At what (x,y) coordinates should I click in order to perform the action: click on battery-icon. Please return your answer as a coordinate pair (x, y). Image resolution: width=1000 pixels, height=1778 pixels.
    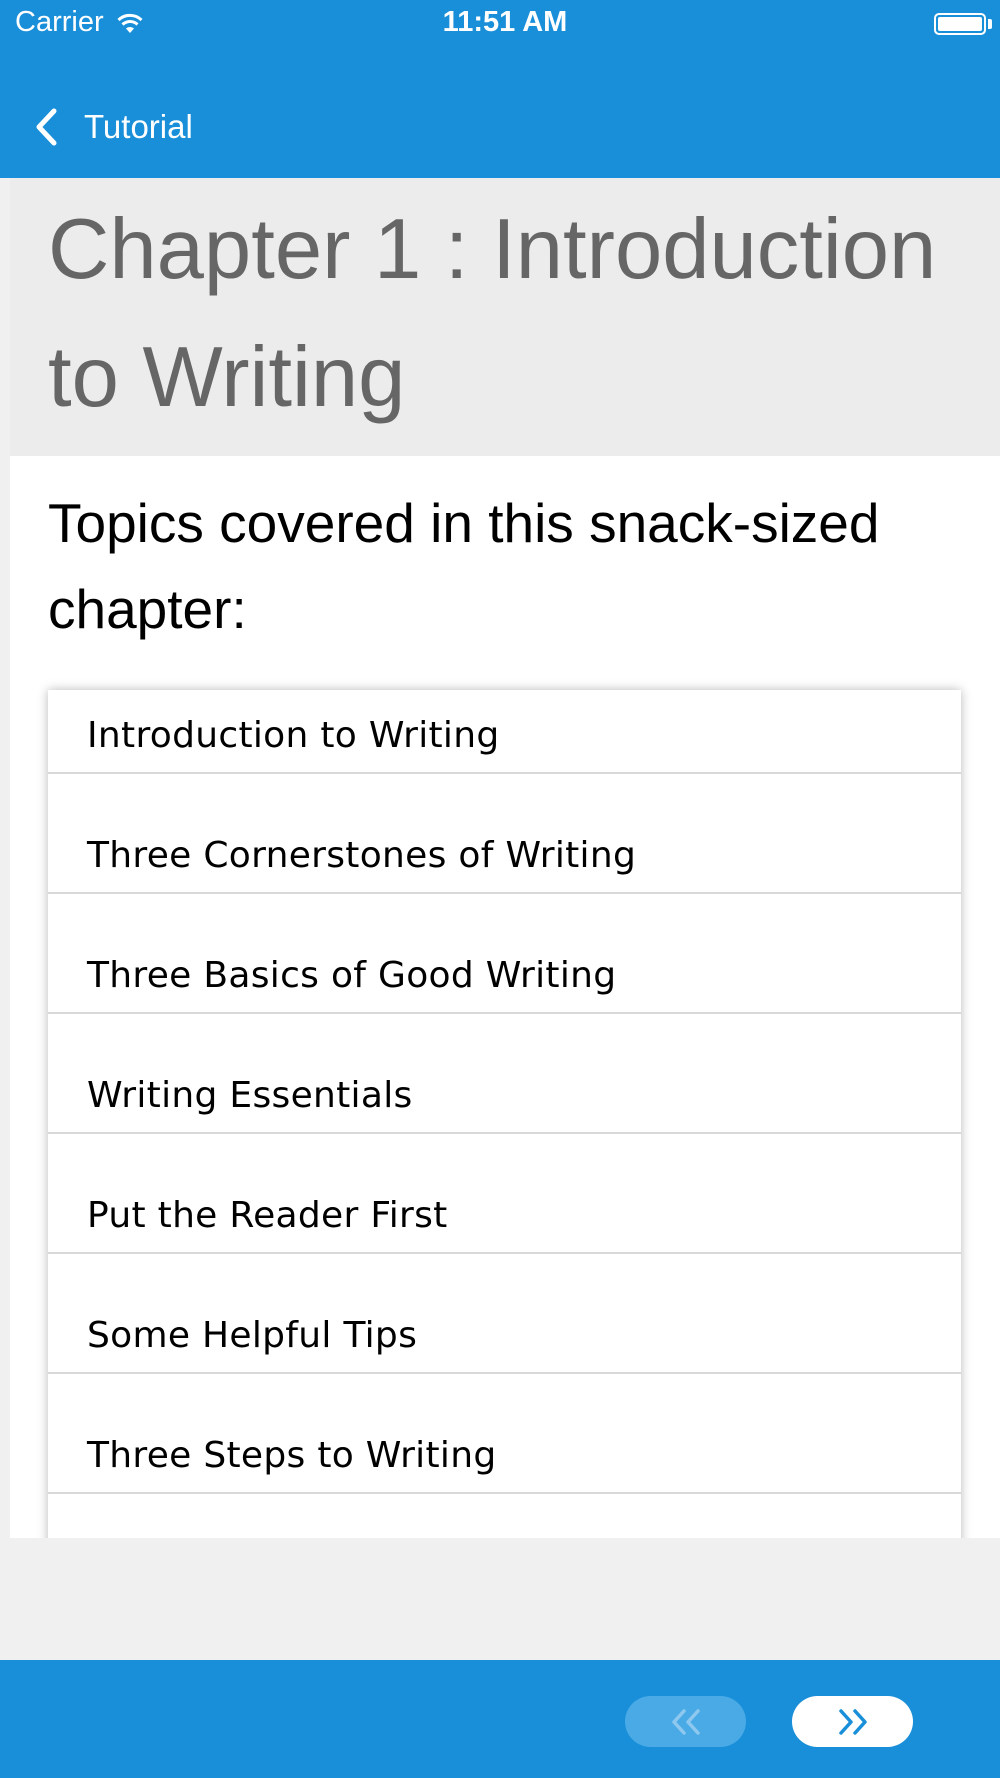
    Looking at the image, I should click on (960, 24).